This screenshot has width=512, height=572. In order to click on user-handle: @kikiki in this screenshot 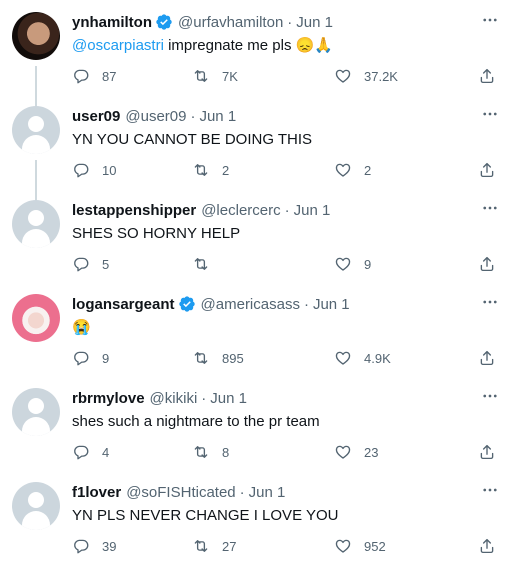, I will do `click(174, 398)`.